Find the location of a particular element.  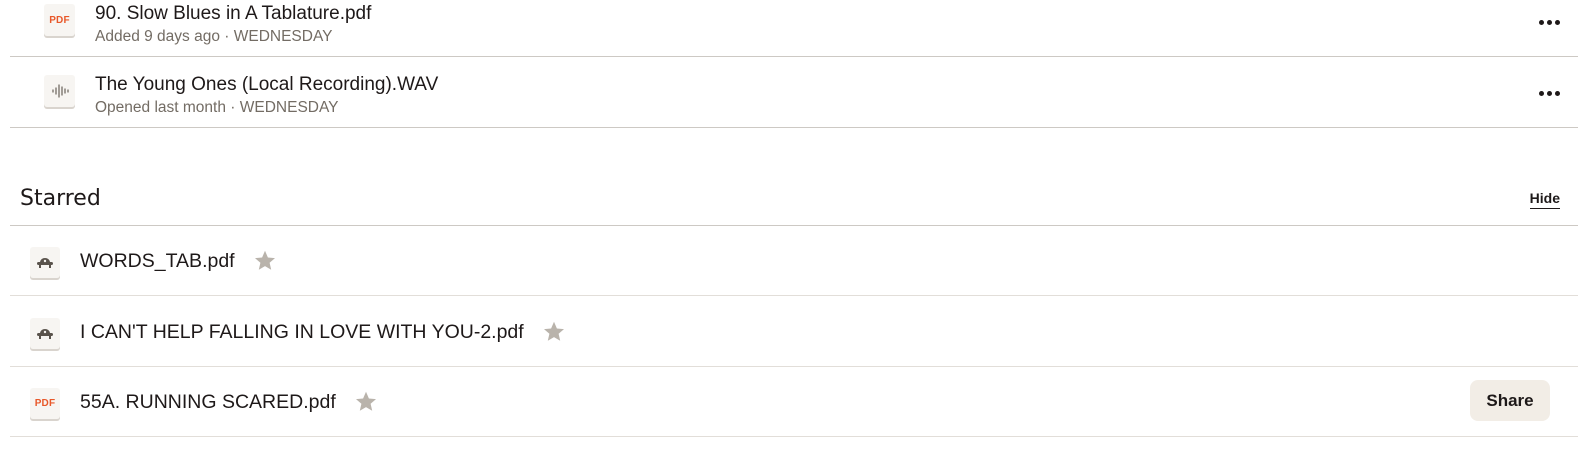

audio-file-icon is located at coordinates (59, 91).